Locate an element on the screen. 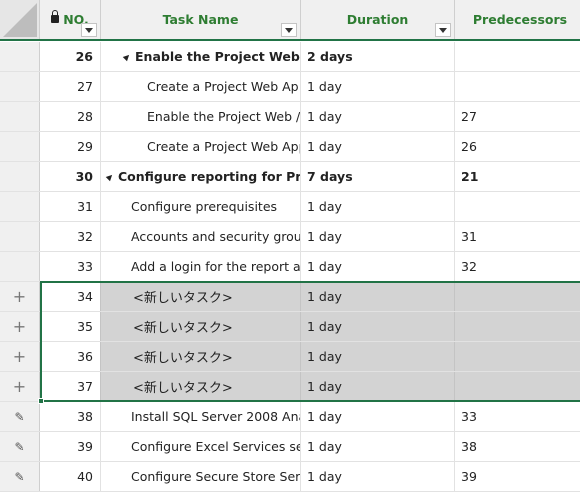 This screenshot has width=580, height=495. cell-no: 40 is located at coordinates (70, 476).